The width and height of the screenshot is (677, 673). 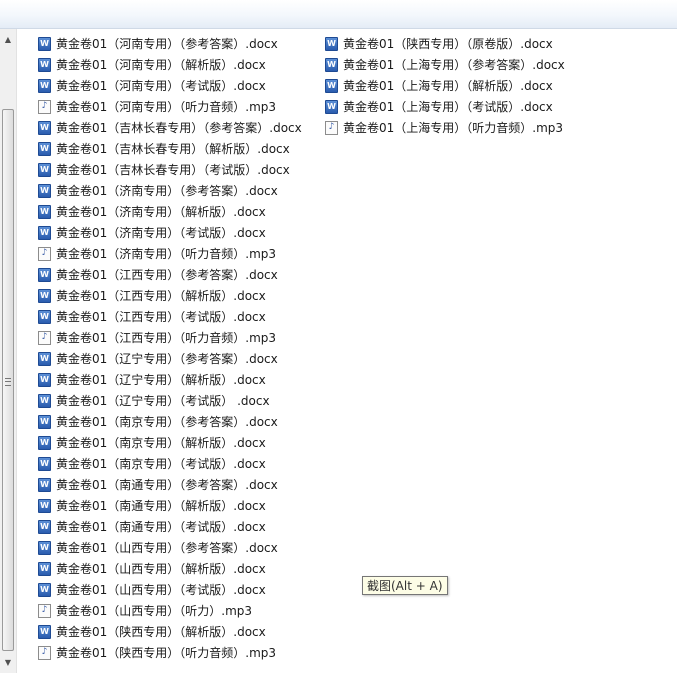 What do you see at coordinates (167, 191) in the screenshot?
I see `file-name: 黄金卷01（济南专用）（参考答案）.docx` at bounding box center [167, 191].